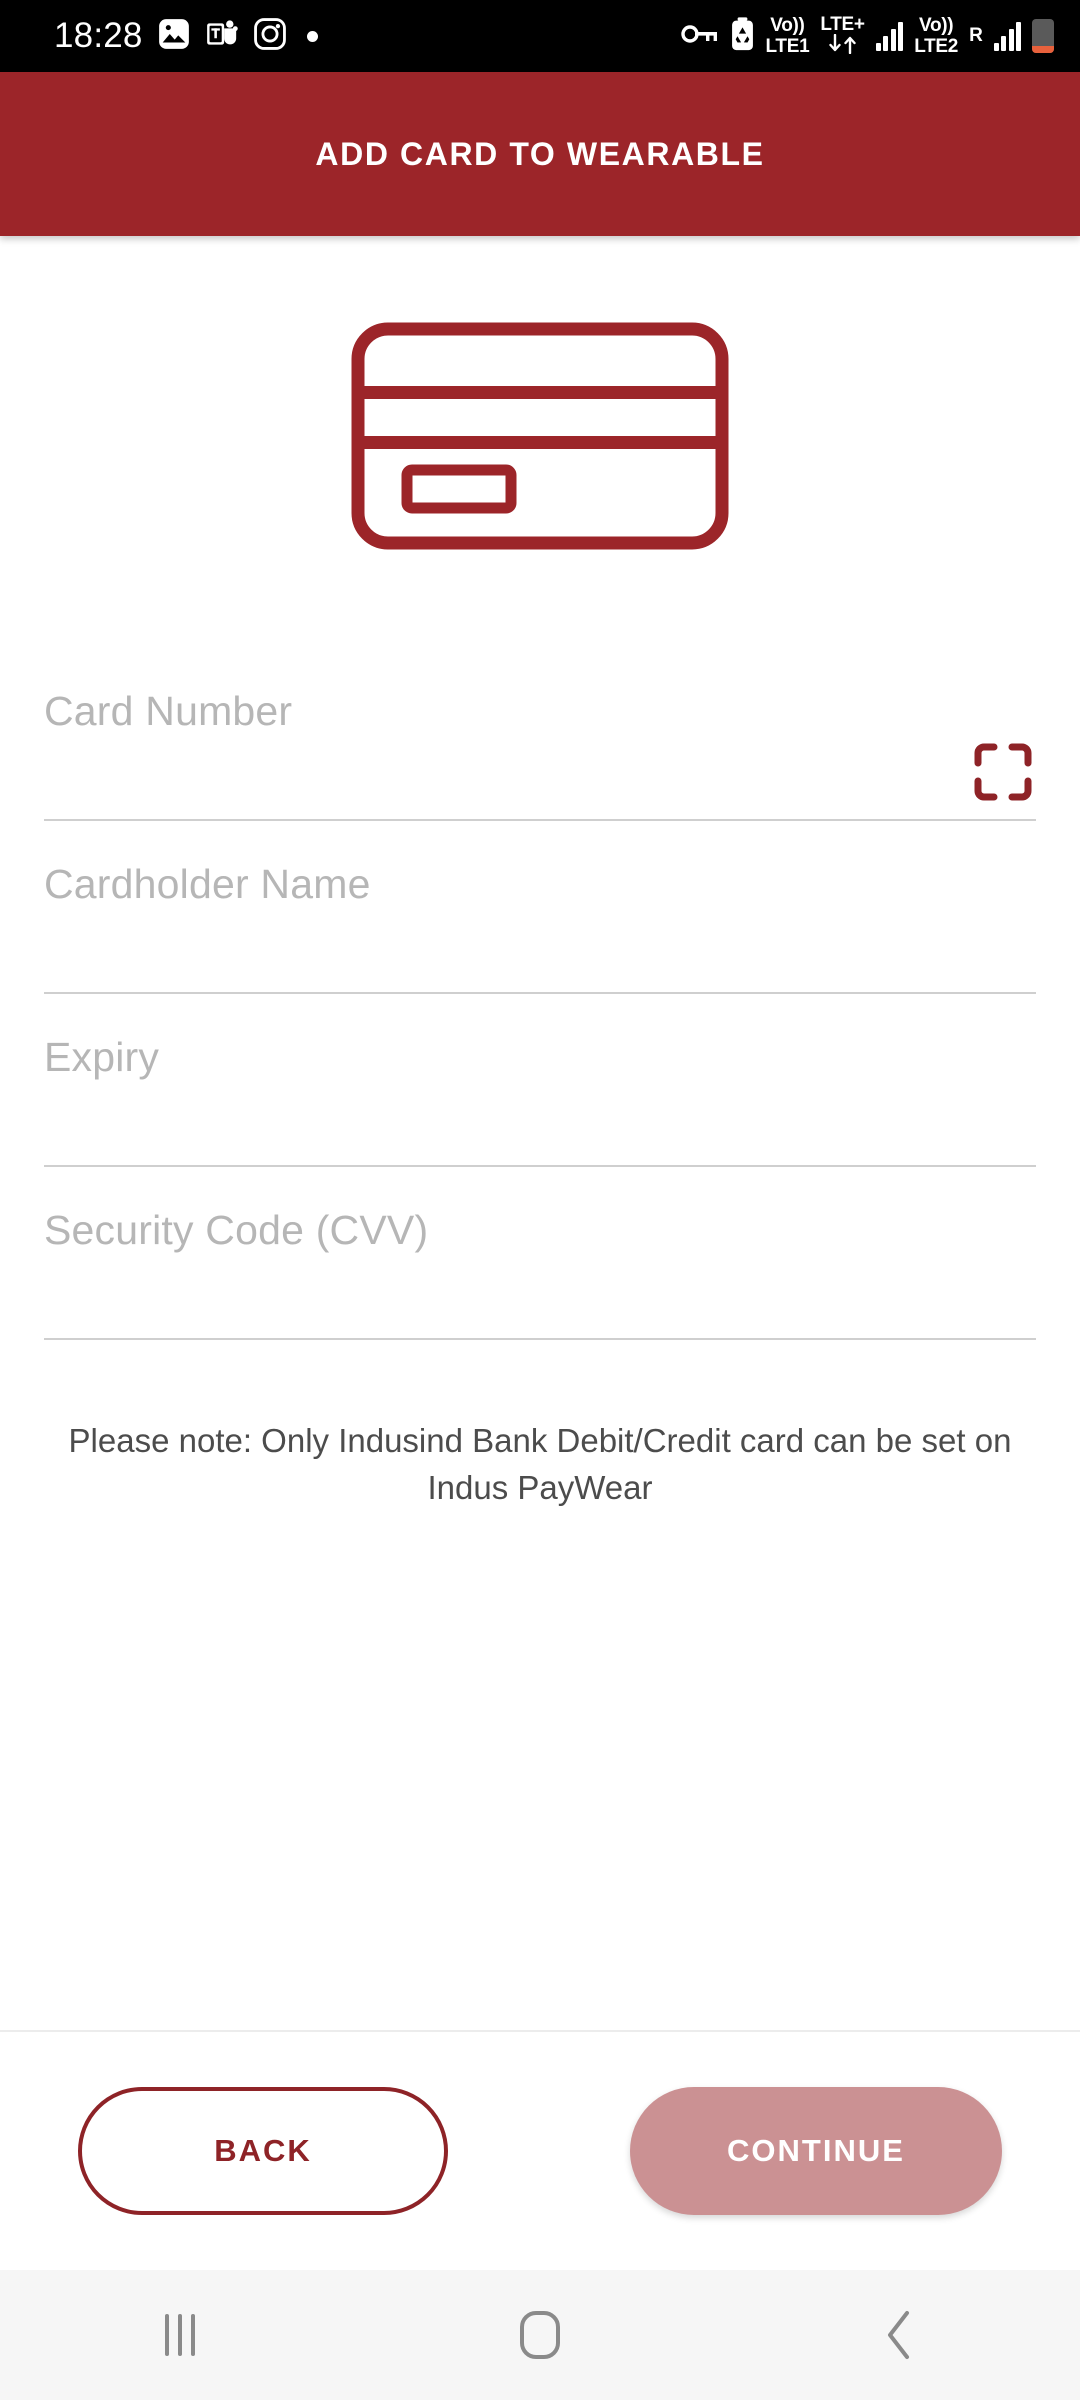  What do you see at coordinates (1003, 772) in the screenshot?
I see `scan-card-icon` at bounding box center [1003, 772].